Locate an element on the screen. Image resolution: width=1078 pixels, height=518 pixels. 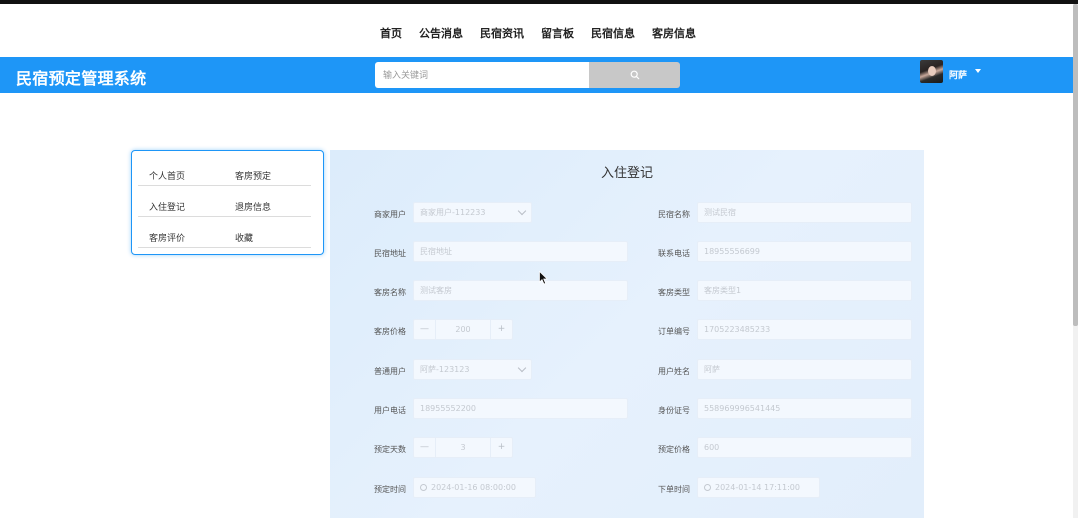
header-bar: 民宿预定管理系统 阿萨 is located at coordinates (536, 75).